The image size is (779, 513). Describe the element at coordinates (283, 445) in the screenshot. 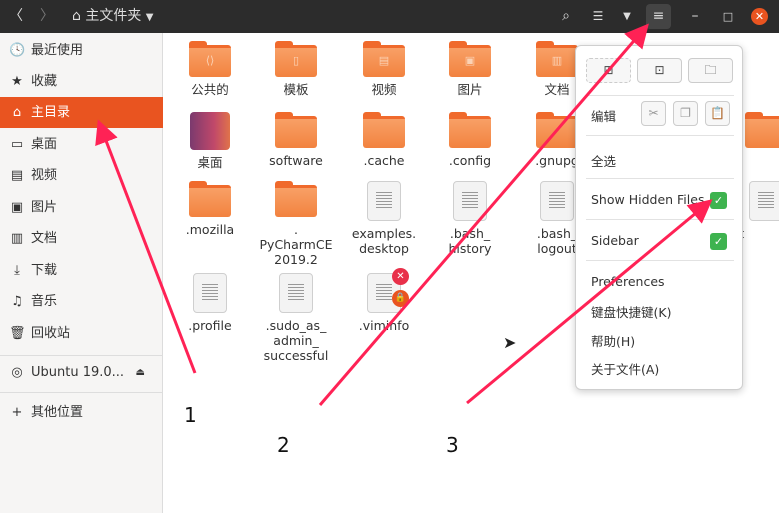

I see `annotation-label-2: 2` at that location.